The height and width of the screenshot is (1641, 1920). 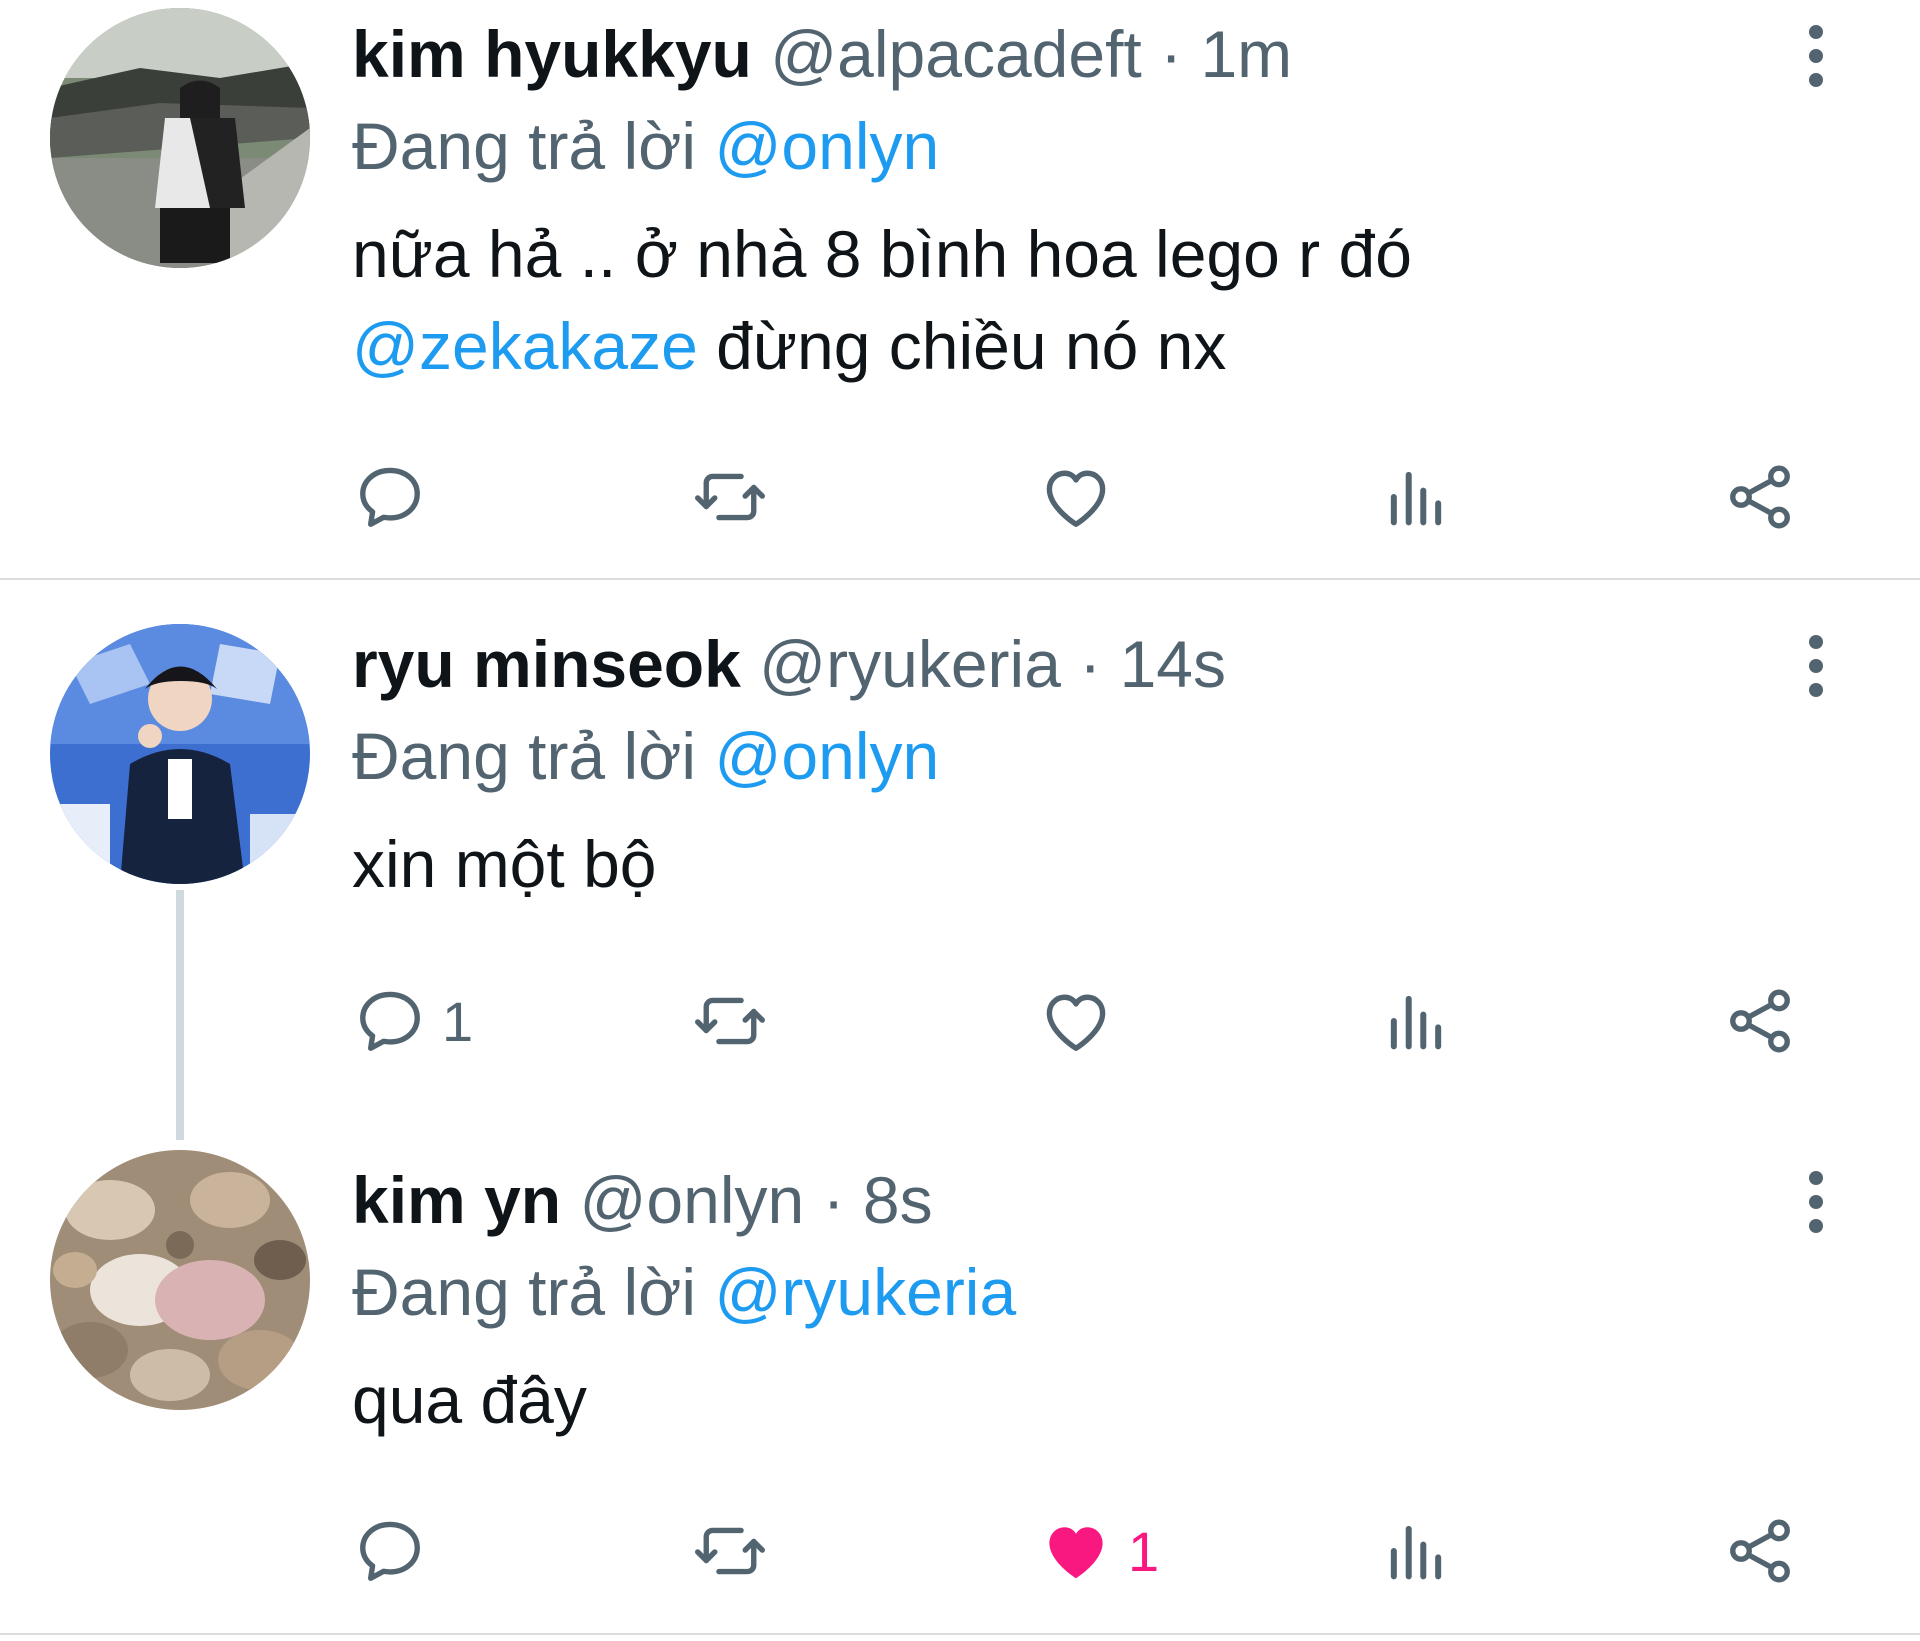 What do you see at coordinates (1076, 1551) in the screenshot?
I see `like-icon-filled` at bounding box center [1076, 1551].